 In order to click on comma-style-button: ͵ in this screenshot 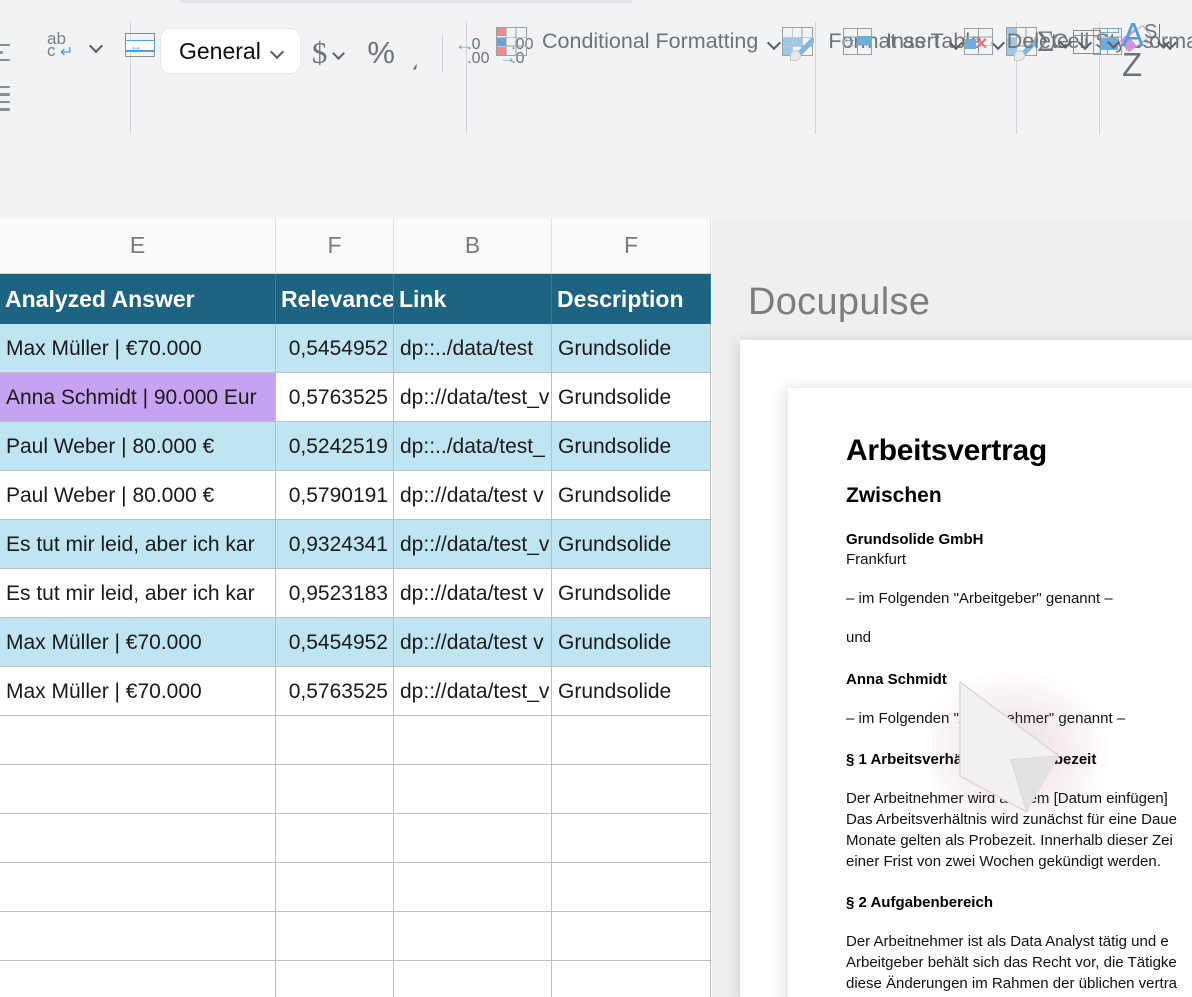, I will do `click(415, 53)`.